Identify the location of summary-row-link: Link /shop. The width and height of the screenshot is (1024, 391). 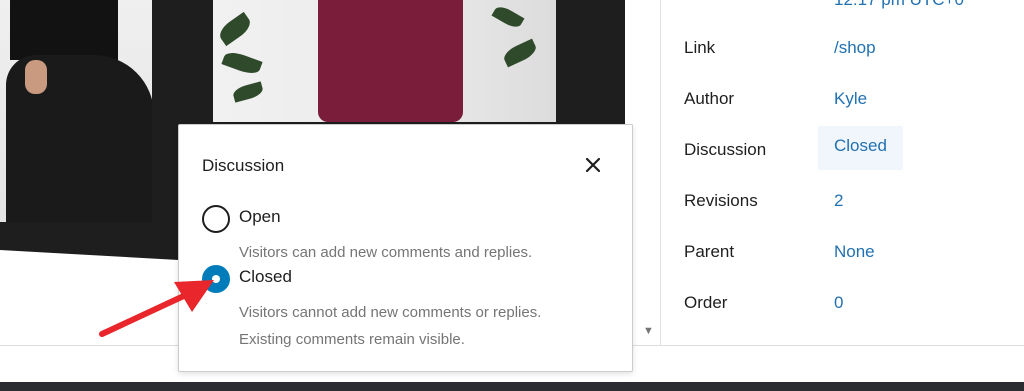
(849, 48).